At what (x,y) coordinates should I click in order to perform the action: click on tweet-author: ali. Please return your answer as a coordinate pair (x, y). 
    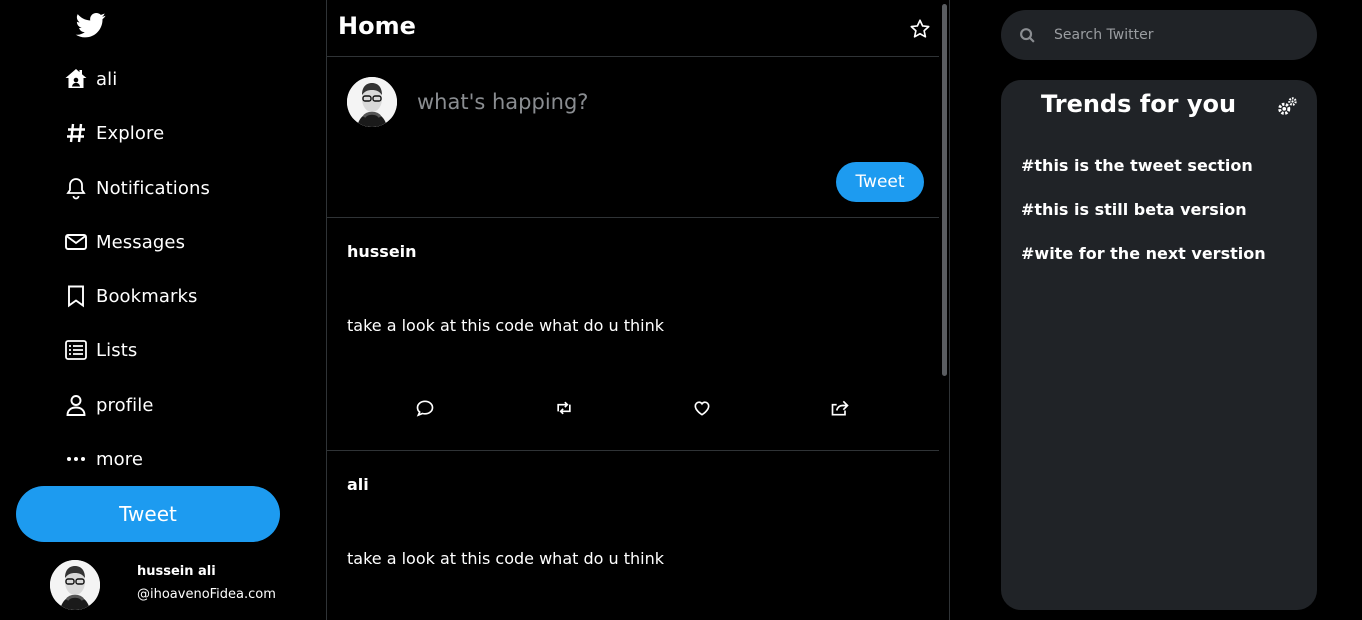
    Looking at the image, I should click on (358, 484).